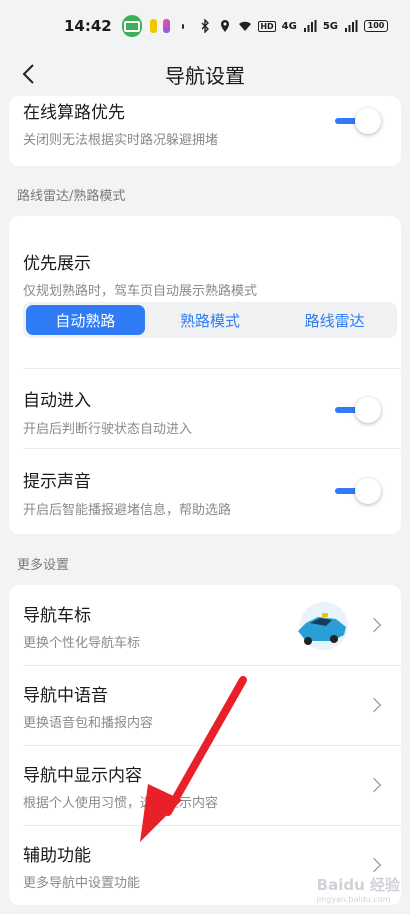 The width and height of the screenshot is (410, 914). I want to click on bluetooth-icon, so click(205, 26).